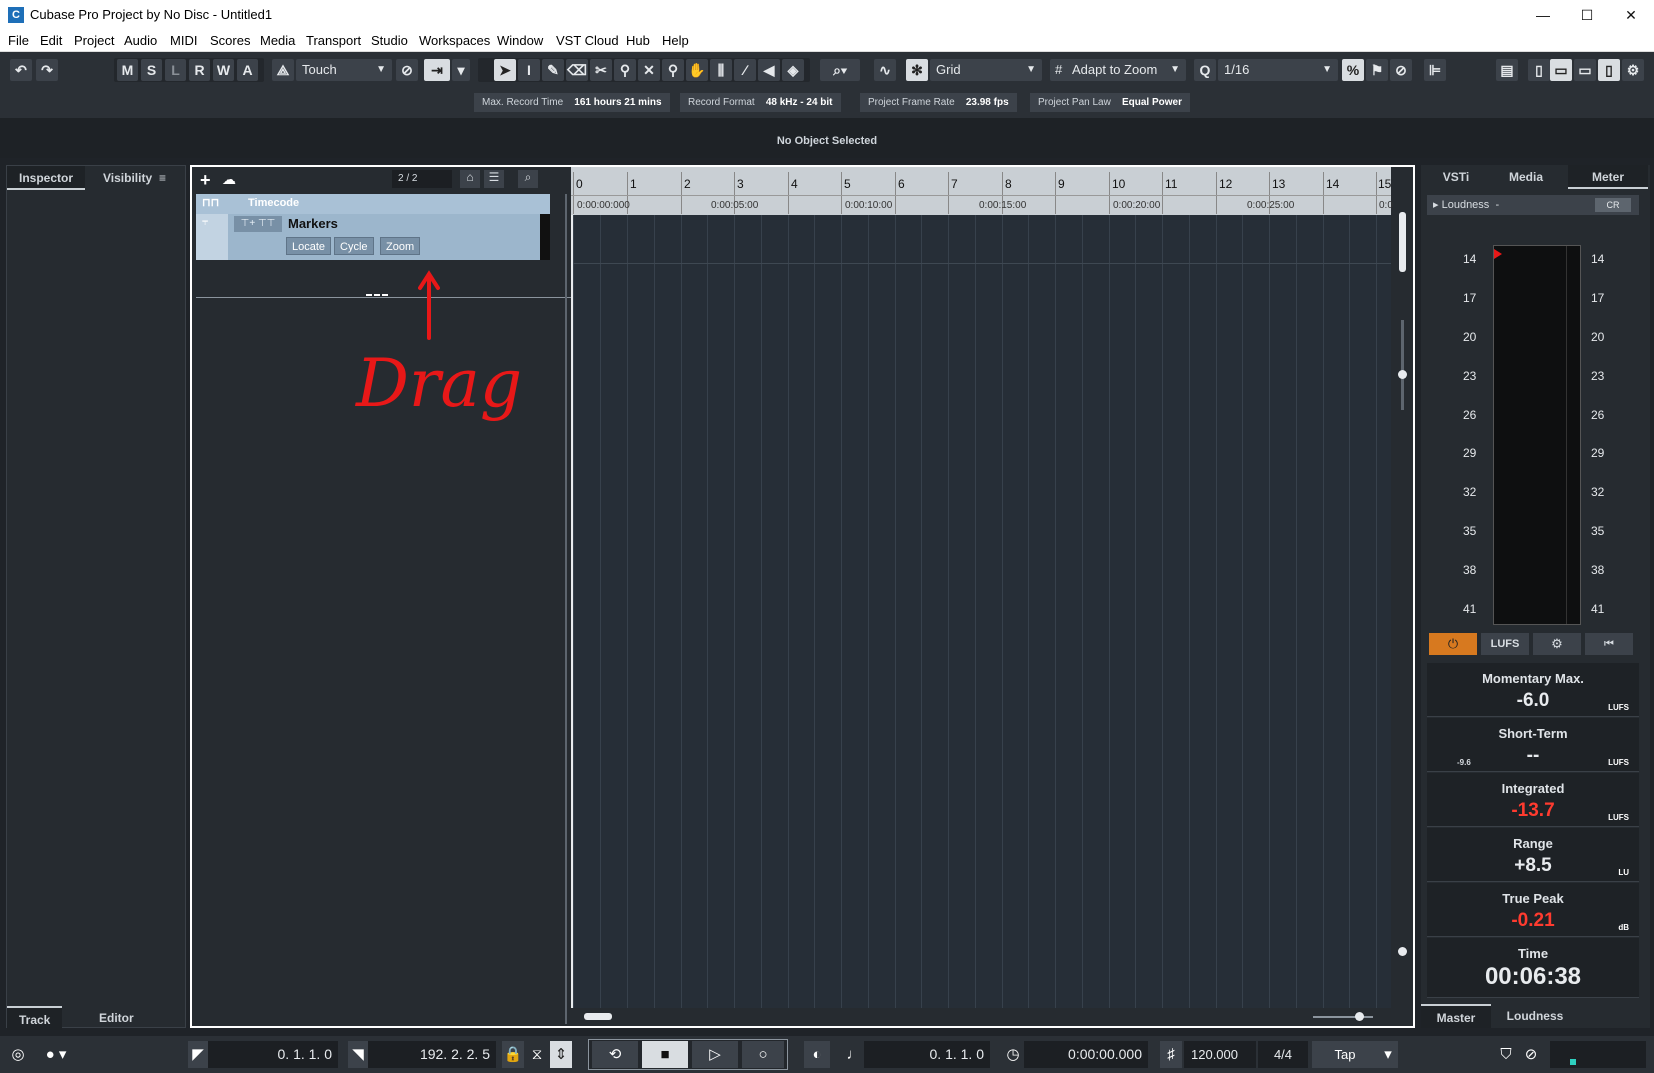 The height and width of the screenshot is (1073, 1654). I want to click on menu-project: Project, so click(94, 40).